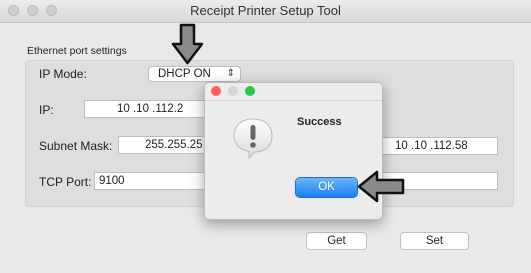 The width and height of the screenshot is (531, 273). I want to click on set-button: Set, so click(434, 241).